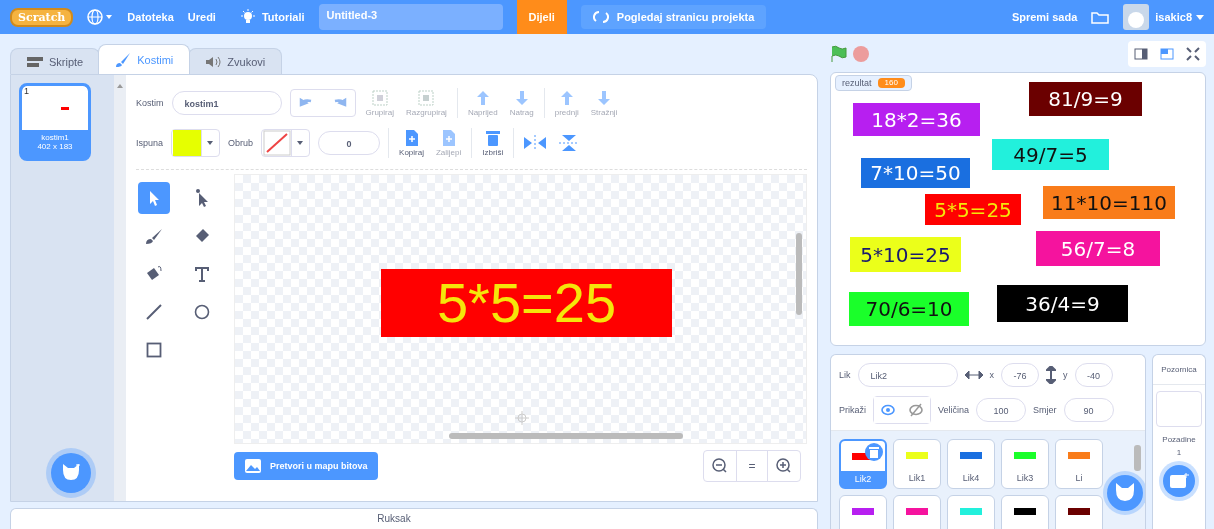  Describe the element at coordinates (26, 91) in the screenshot. I see `costume-number: 1` at that location.